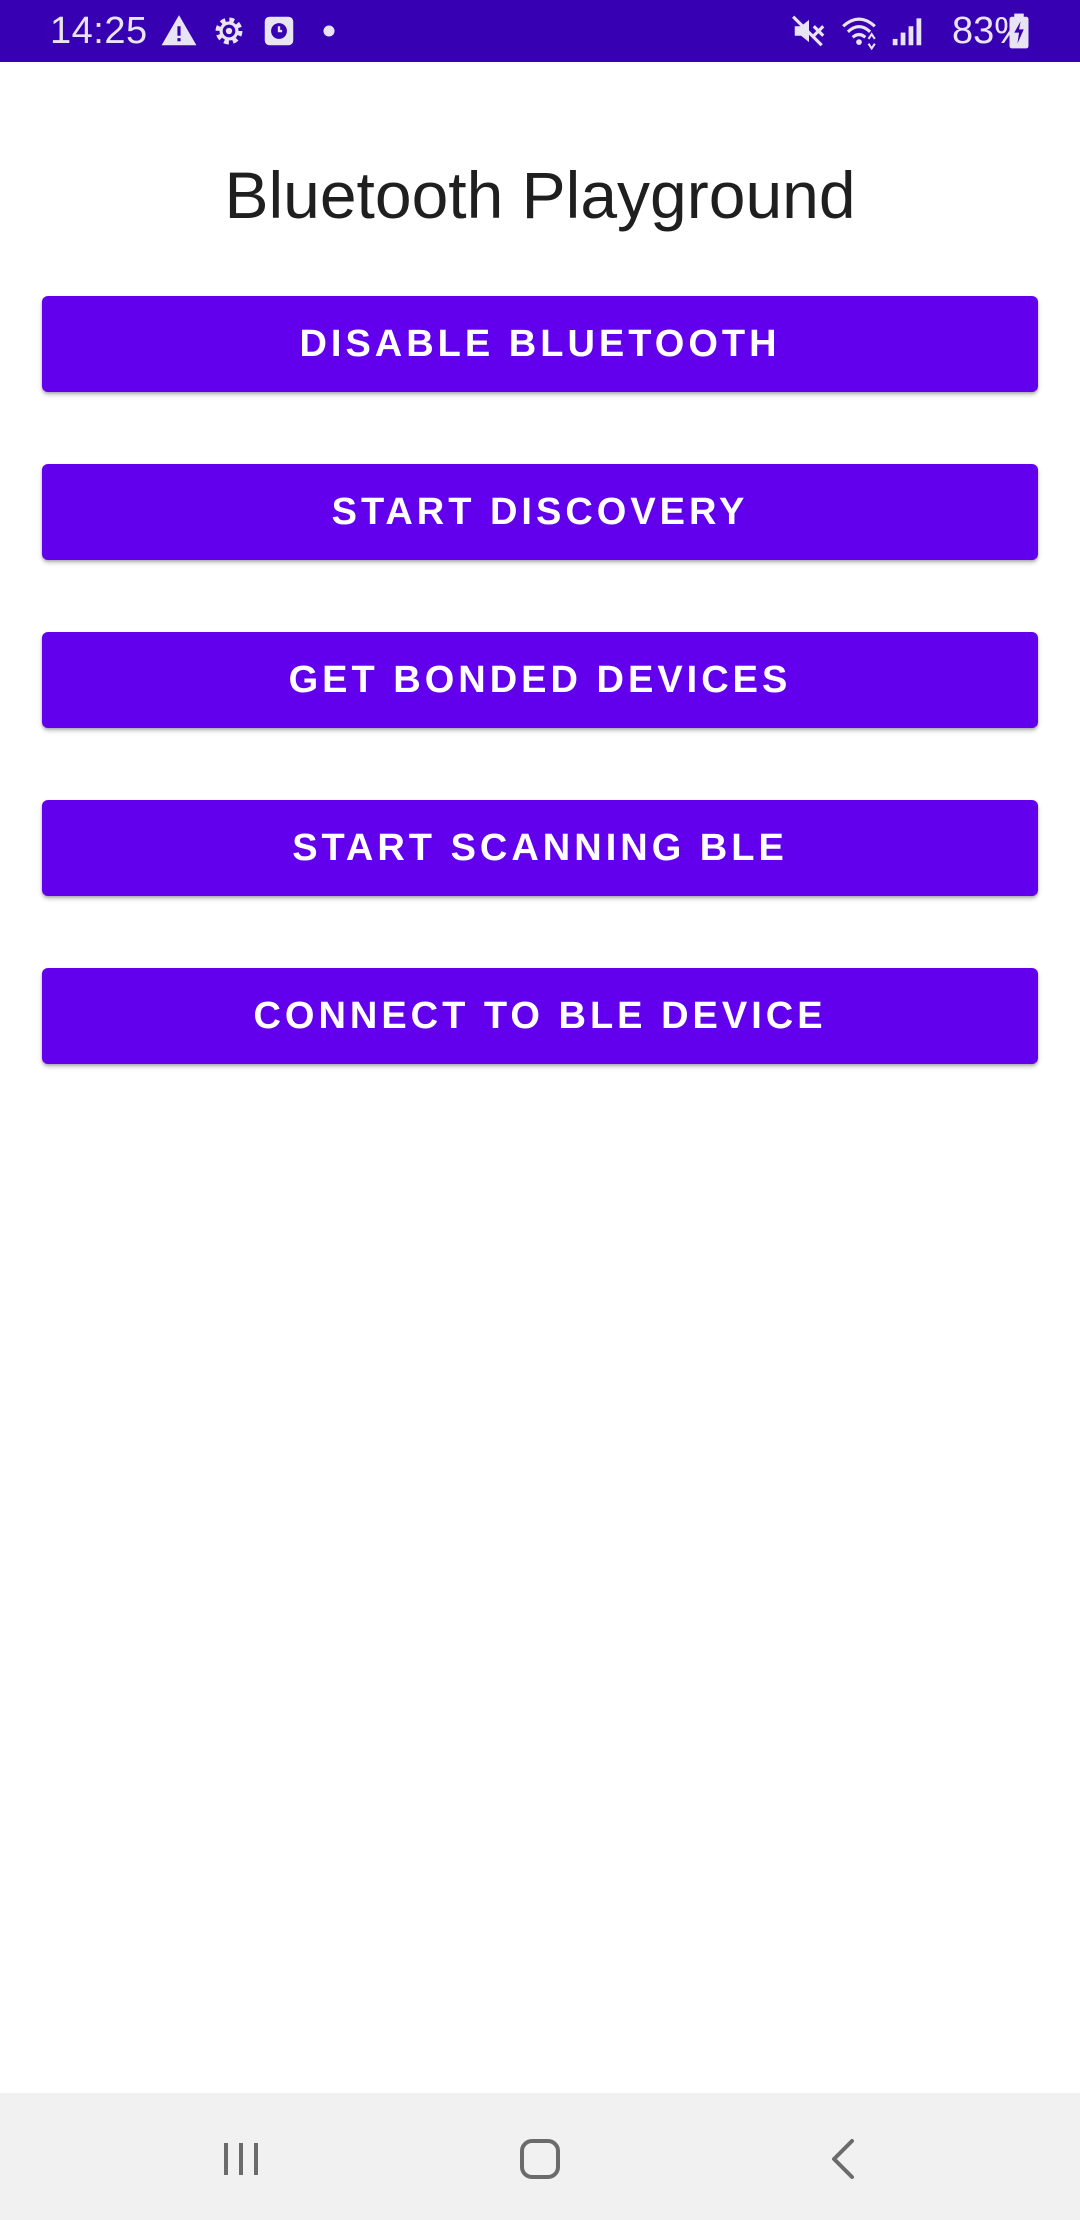 This screenshot has height=2220, width=1080. Describe the element at coordinates (99, 31) in the screenshot. I see `status-time: 14:25` at that location.